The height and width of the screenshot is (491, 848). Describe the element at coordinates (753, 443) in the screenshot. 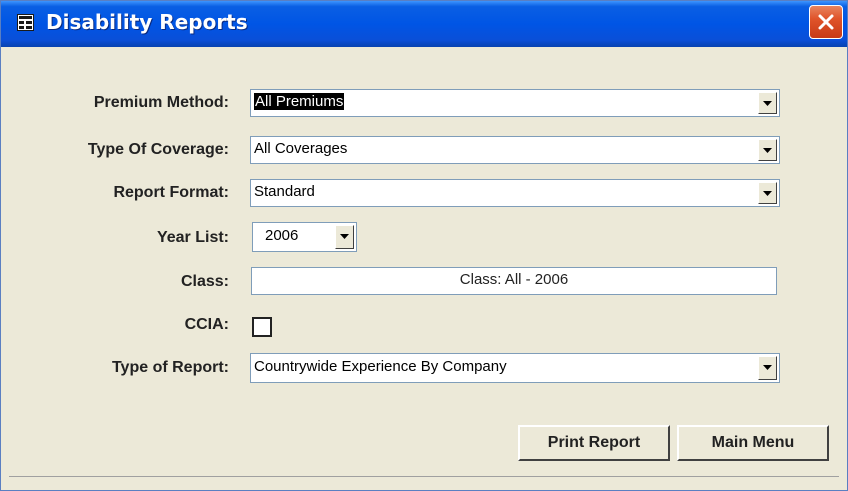

I see `main-menu-button: Main Menu` at that location.